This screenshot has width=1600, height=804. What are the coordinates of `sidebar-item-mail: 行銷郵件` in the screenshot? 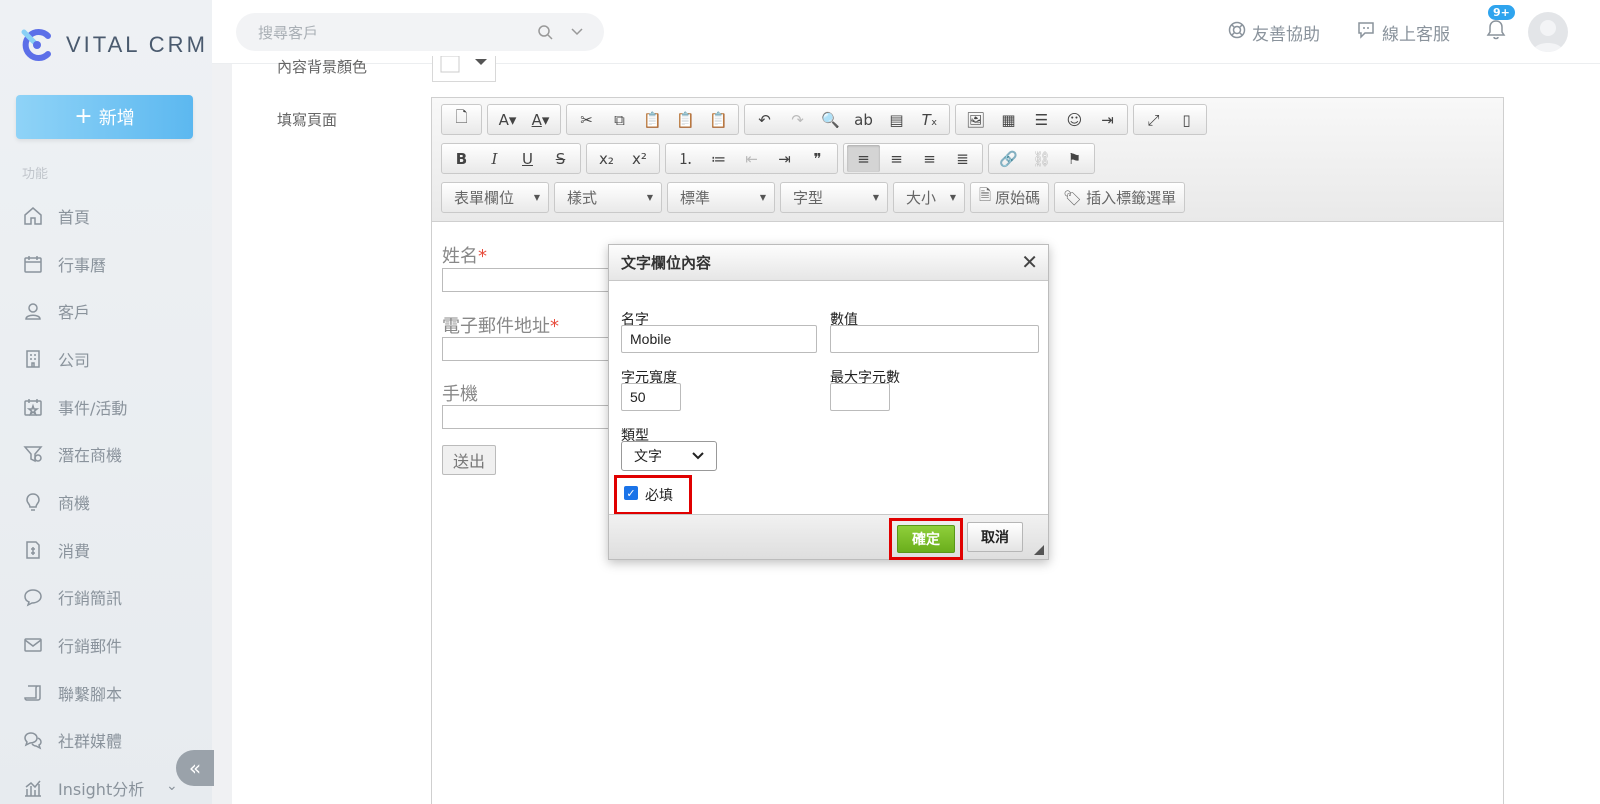 It's located at (106, 645).